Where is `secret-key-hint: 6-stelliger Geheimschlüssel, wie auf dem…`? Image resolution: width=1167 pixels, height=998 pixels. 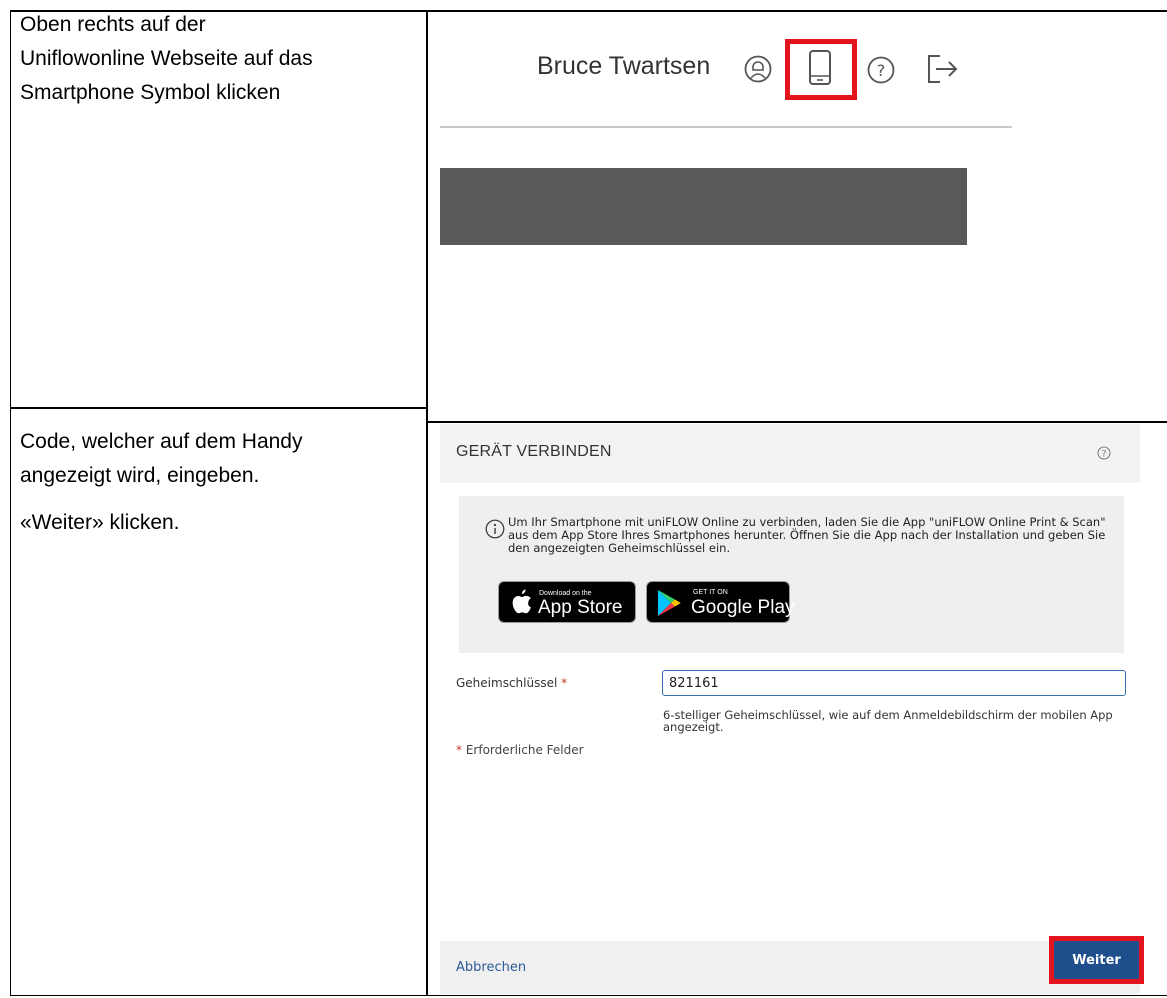
secret-key-hint: 6-stelliger Geheimschlüssel, wie auf dem… is located at coordinates (888, 721).